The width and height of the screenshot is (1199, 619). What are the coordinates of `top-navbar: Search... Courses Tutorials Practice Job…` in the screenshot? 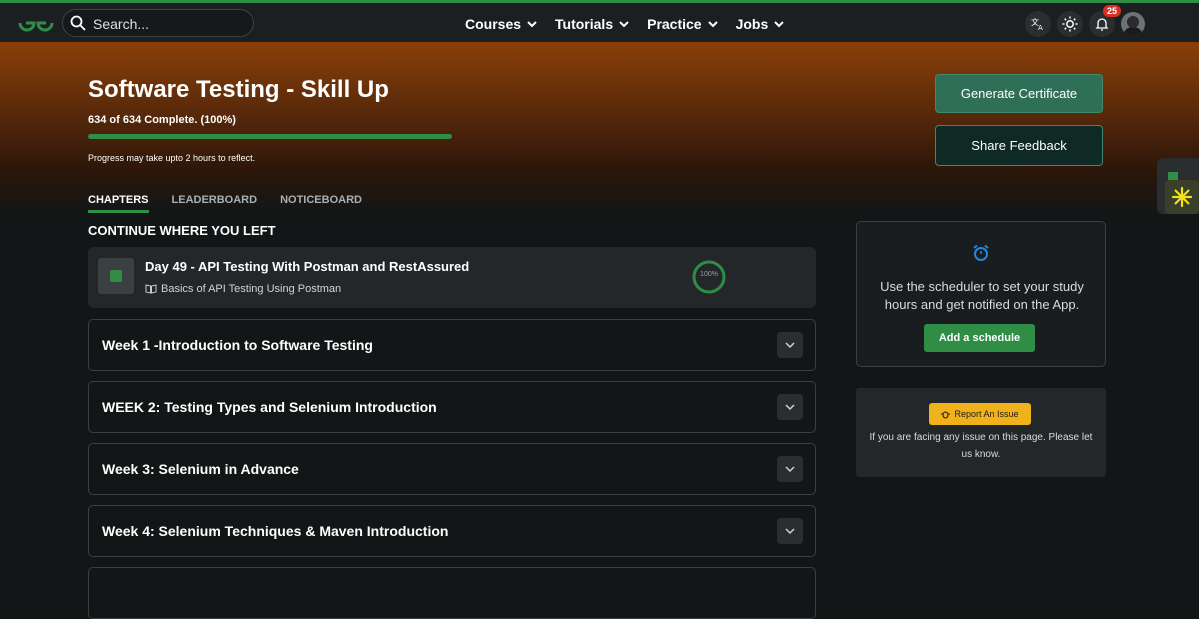 It's located at (599, 21).